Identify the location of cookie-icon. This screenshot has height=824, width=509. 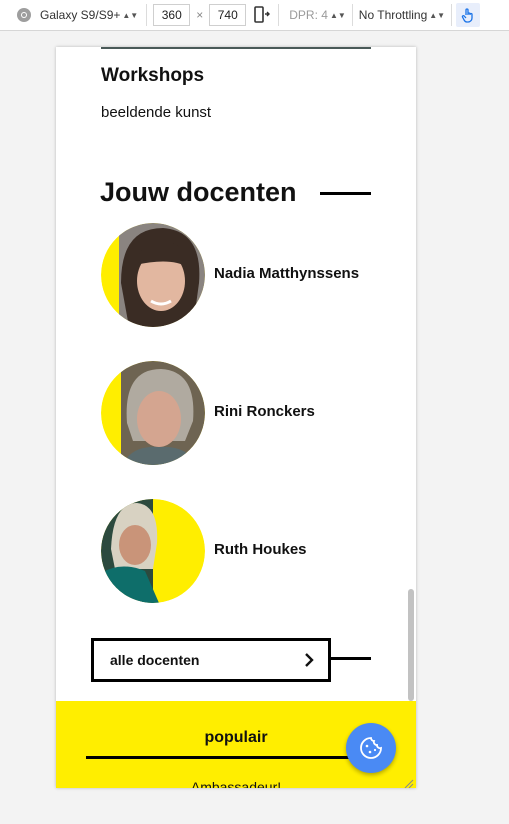
(371, 748).